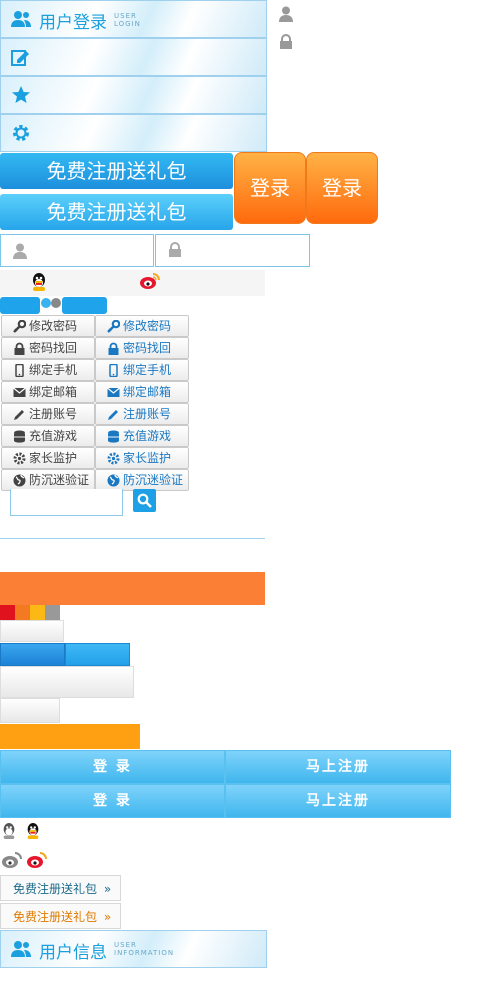 This screenshot has width=500, height=1000. I want to click on action-button-3-blue: 绑定手机, so click(142, 370).